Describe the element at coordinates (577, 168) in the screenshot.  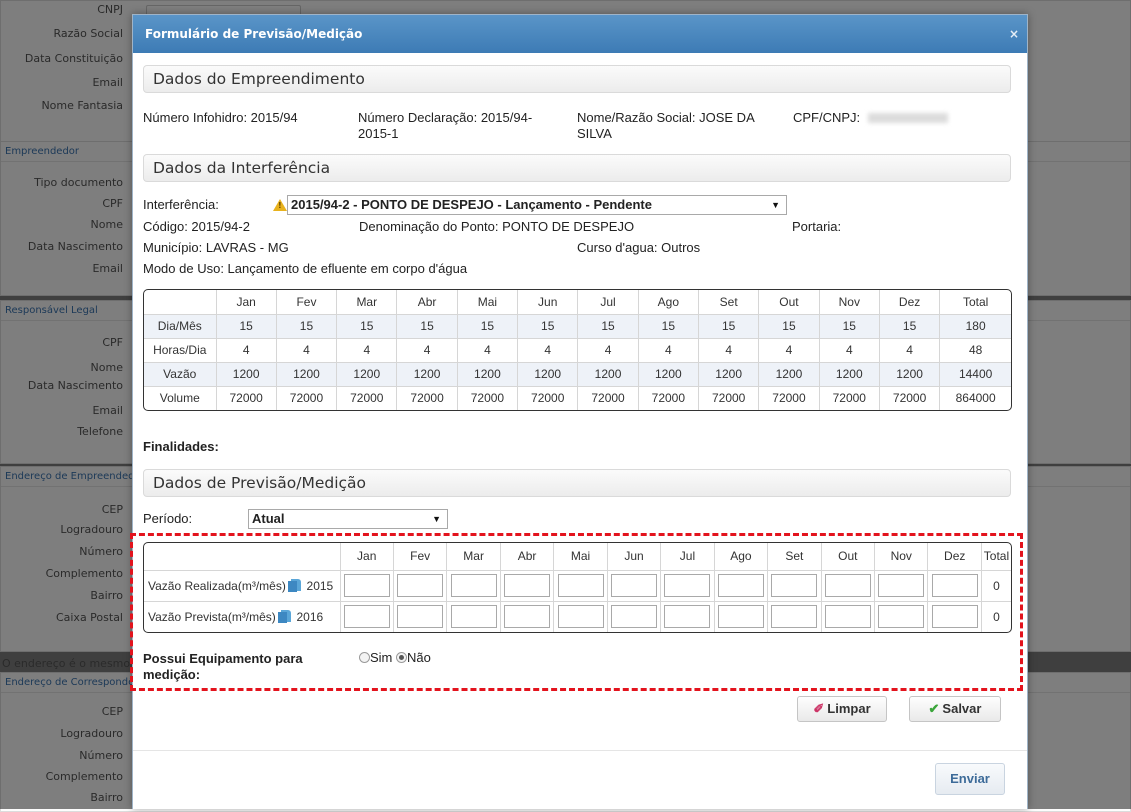
I see `section-interferencia: Dados da Interferência` at that location.